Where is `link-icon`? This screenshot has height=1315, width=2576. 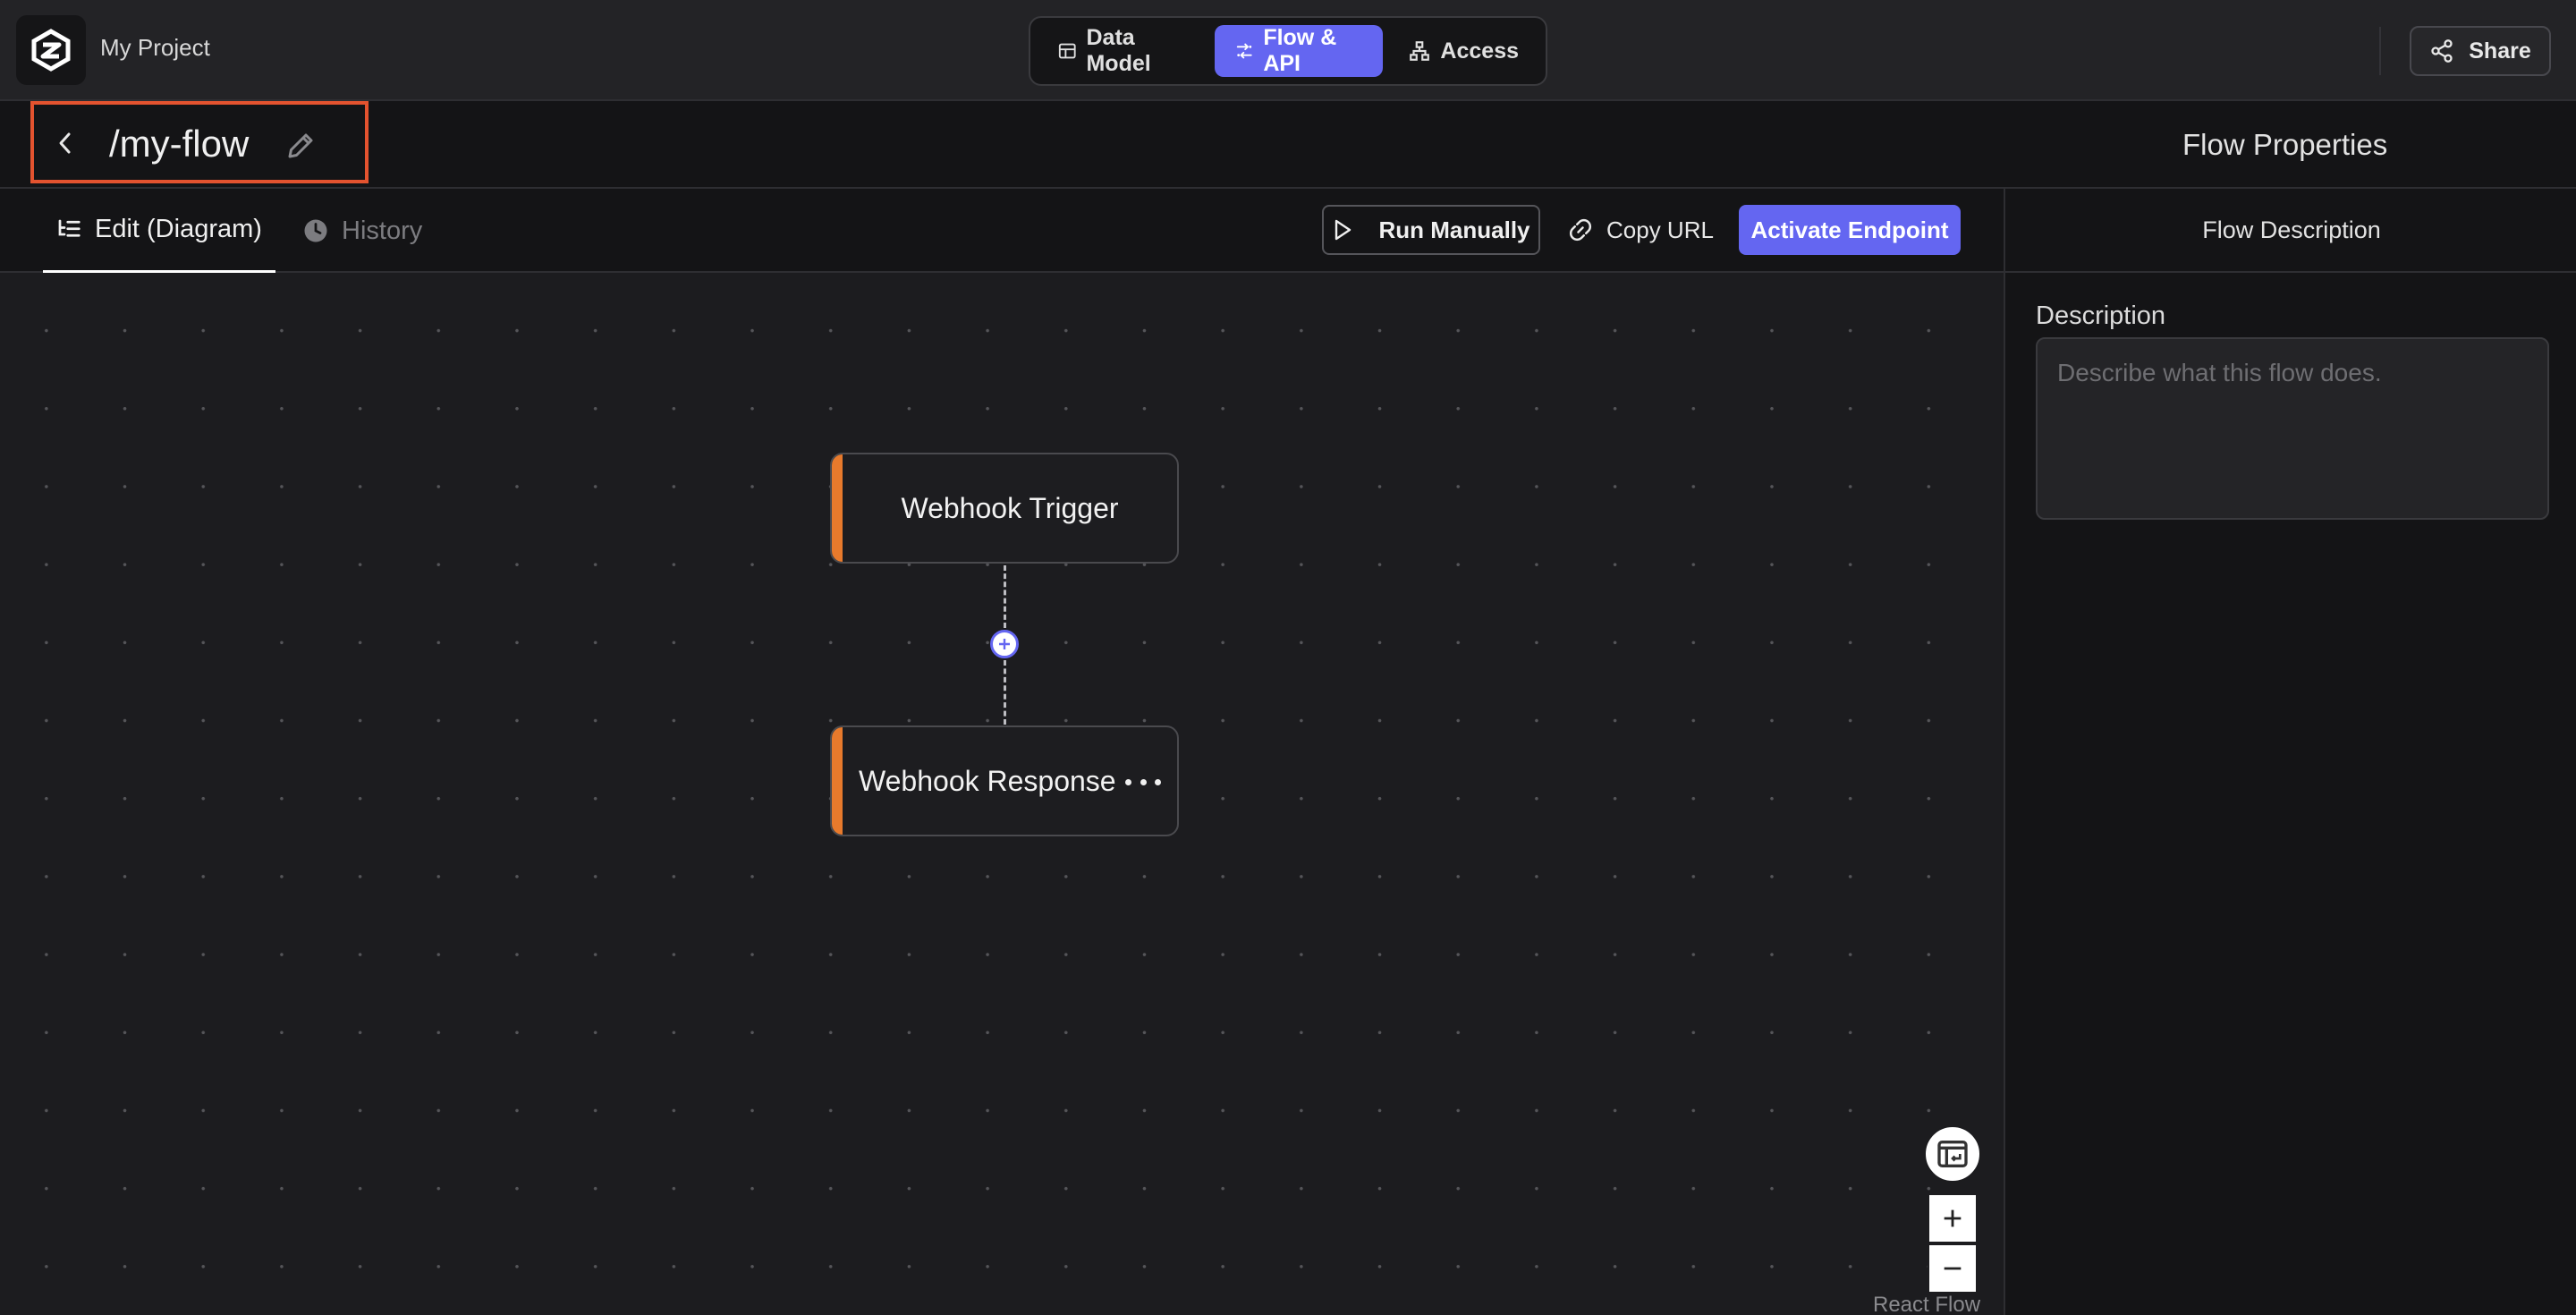 link-icon is located at coordinates (1580, 230).